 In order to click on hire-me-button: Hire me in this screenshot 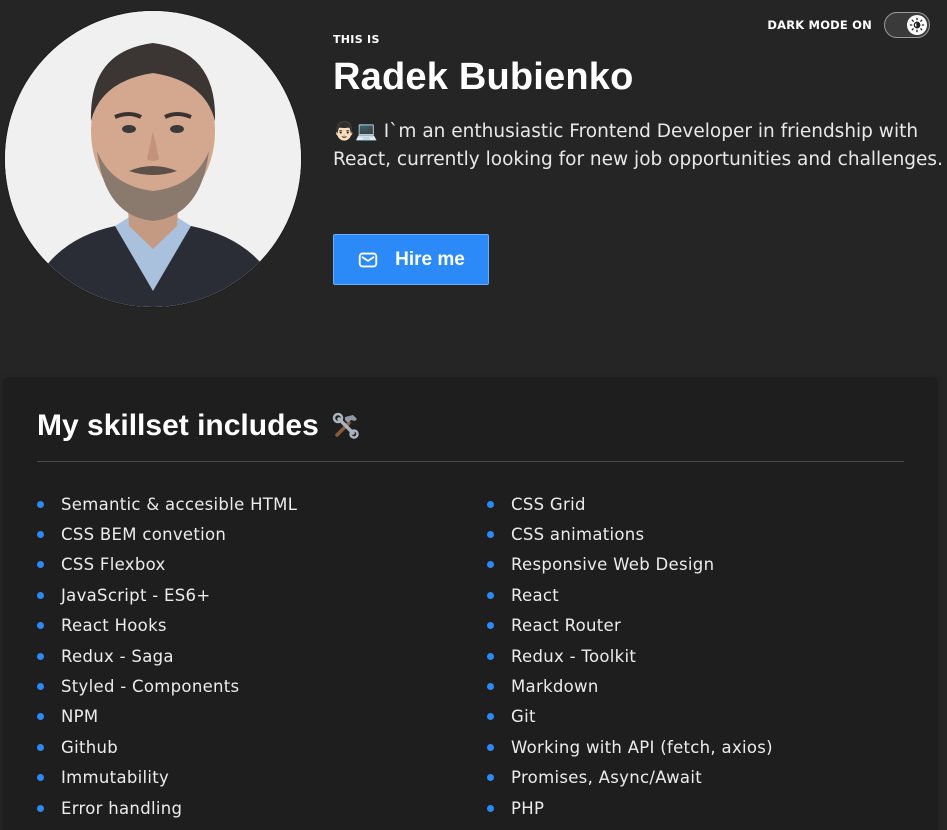, I will do `click(411, 259)`.